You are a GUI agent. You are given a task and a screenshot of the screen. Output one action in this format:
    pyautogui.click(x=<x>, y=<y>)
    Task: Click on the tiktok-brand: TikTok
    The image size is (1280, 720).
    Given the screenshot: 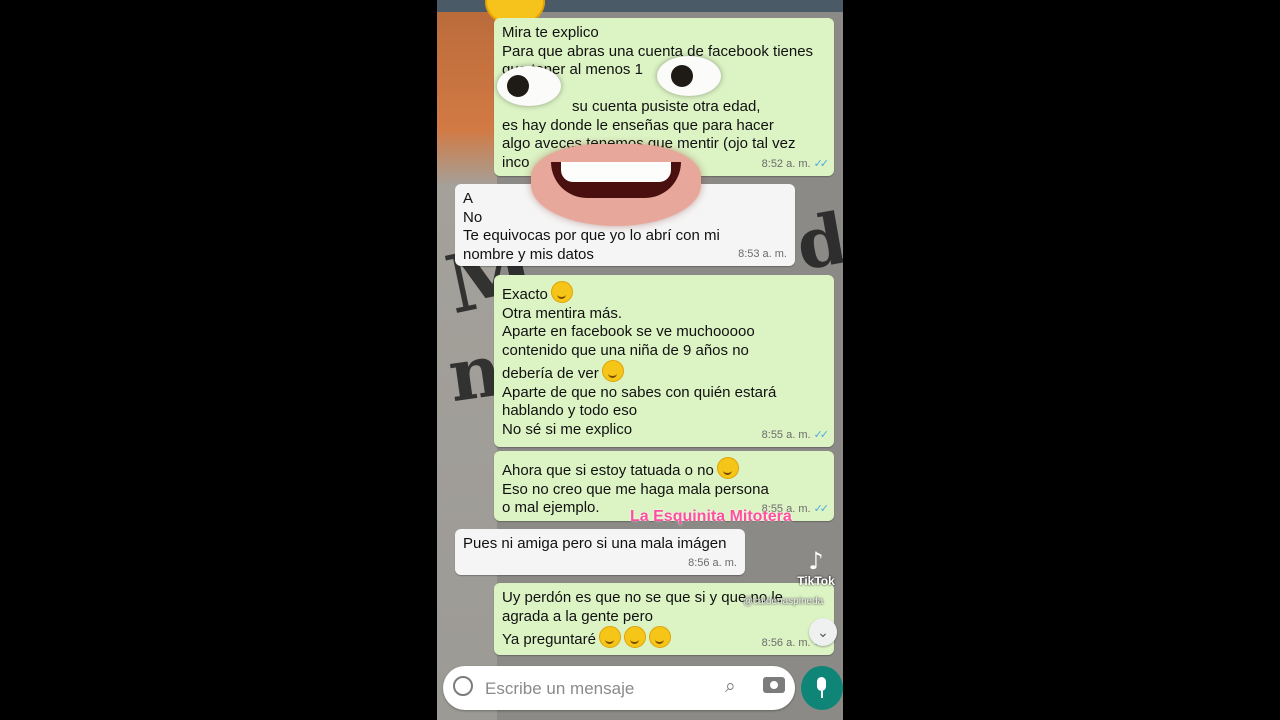 What is the action you would take?
    pyautogui.click(x=816, y=581)
    